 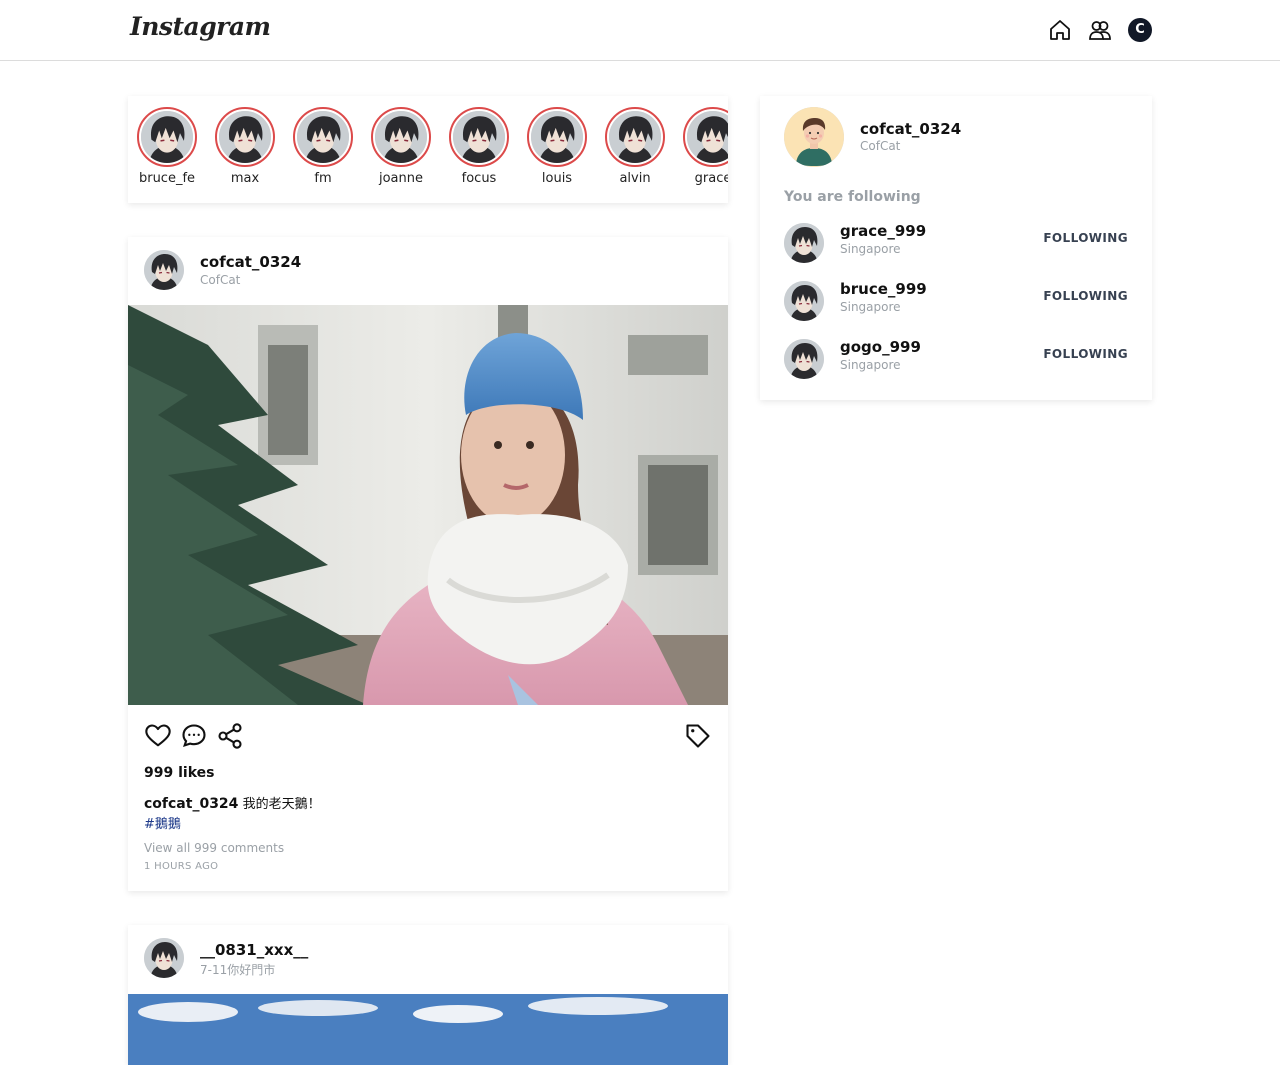 I want to click on post-caption: cofcat_0324 我的老天鵝！, so click(x=232, y=802).